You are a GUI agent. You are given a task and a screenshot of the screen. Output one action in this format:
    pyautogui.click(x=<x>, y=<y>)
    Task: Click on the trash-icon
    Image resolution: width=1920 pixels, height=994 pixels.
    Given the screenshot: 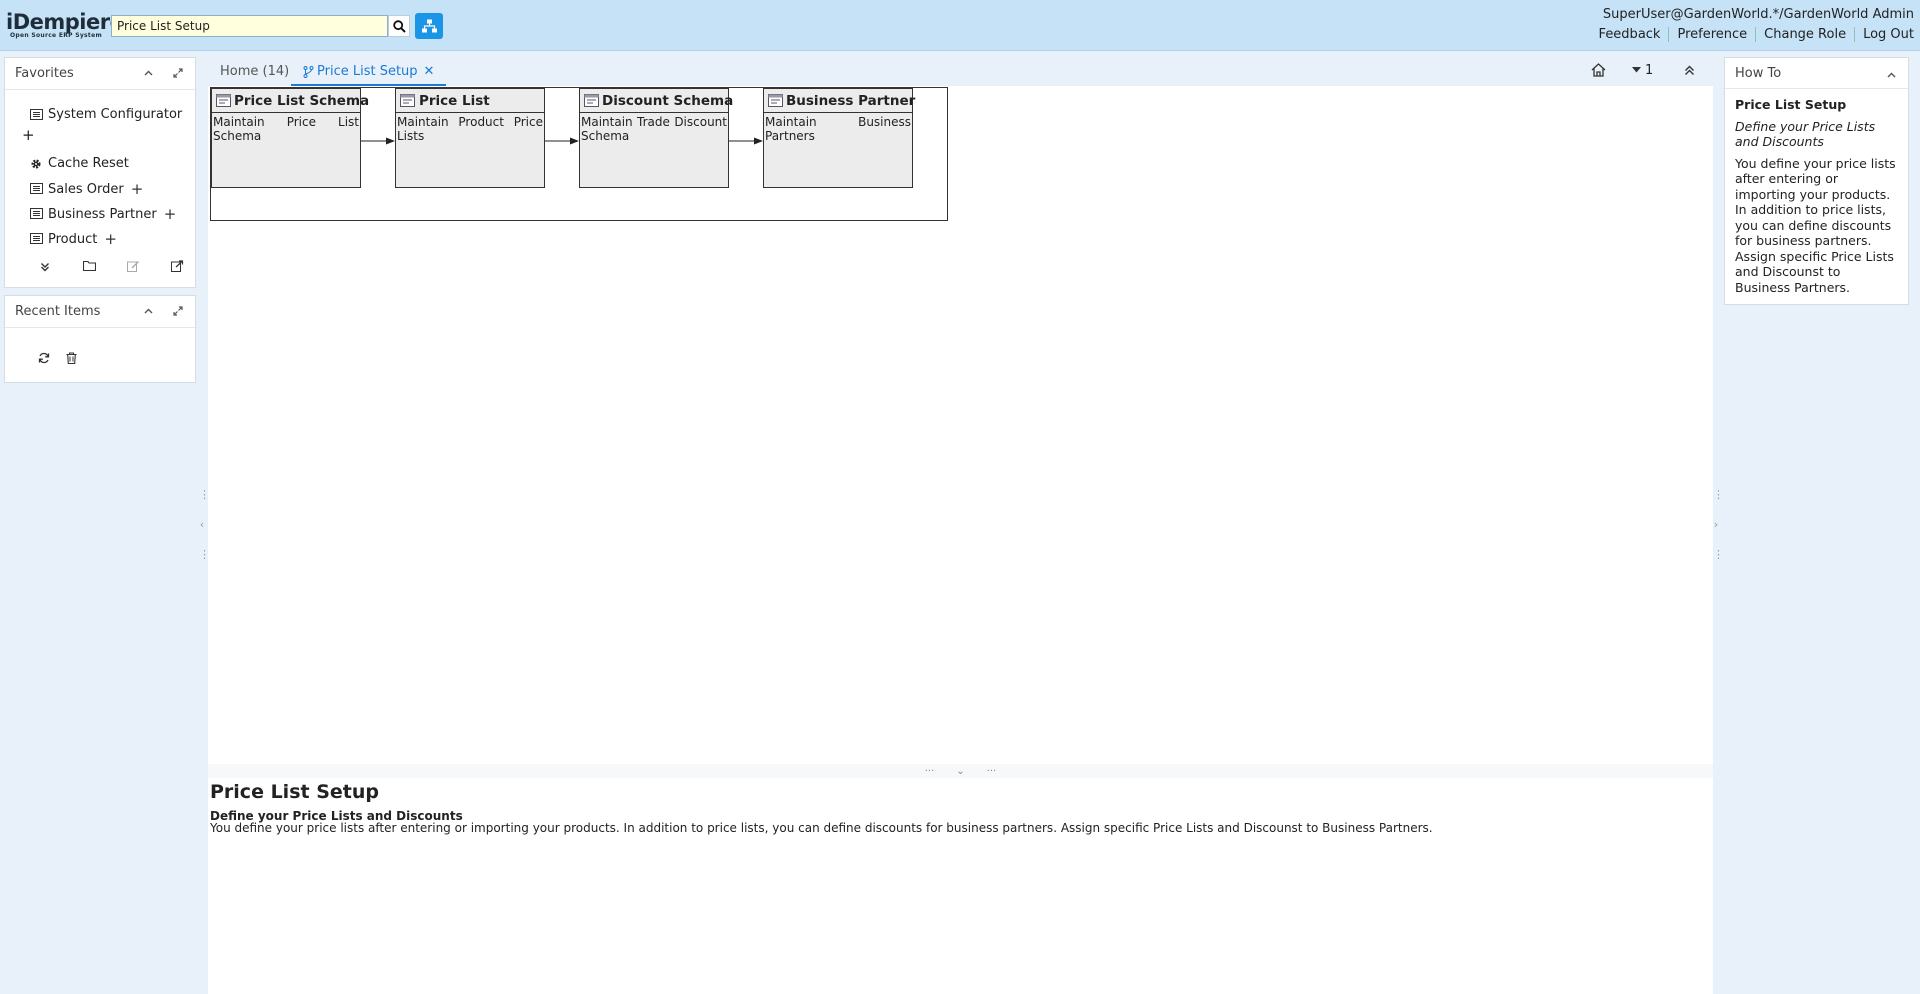 What is the action you would take?
    pyautogui.click(x=71, y=358)
    